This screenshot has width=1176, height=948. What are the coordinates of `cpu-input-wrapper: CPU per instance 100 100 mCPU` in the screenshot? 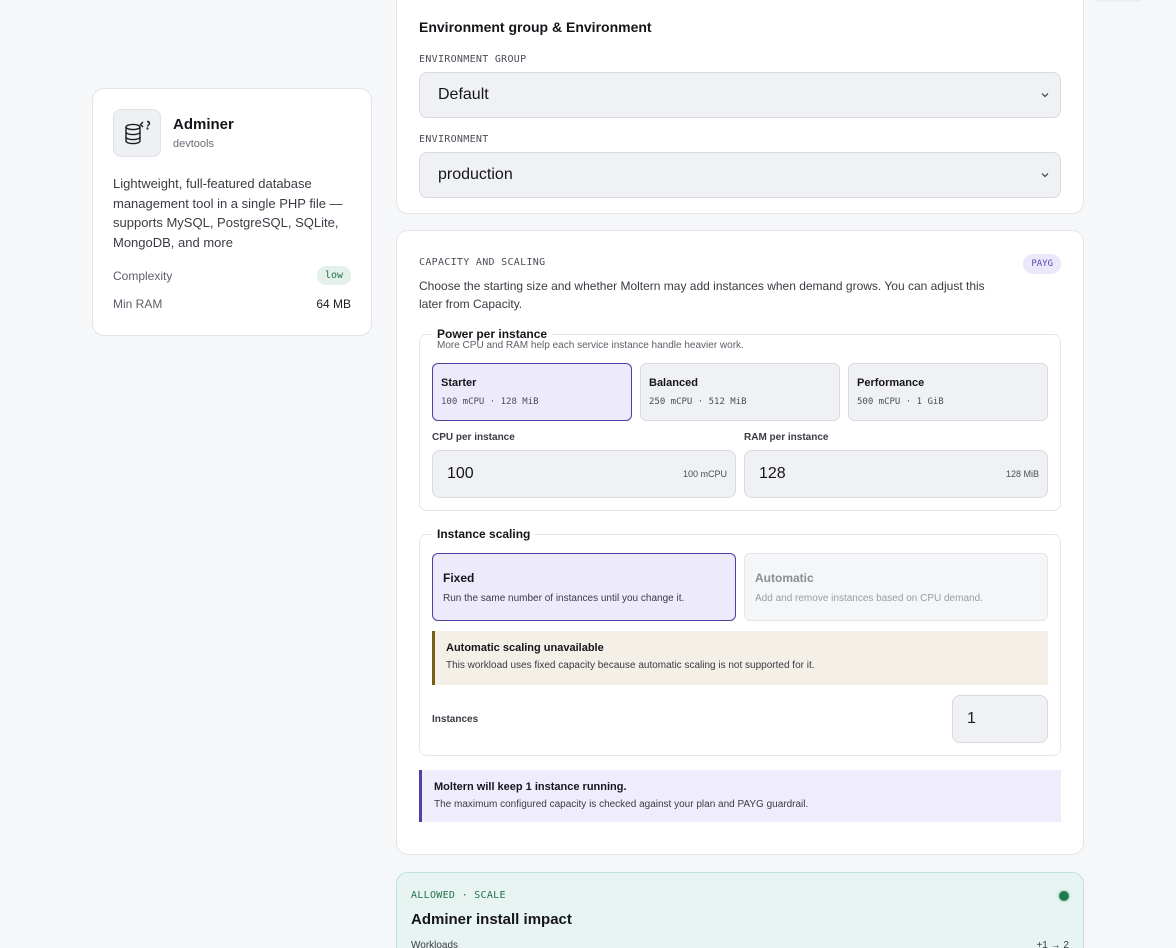 It's located at (584, 465).